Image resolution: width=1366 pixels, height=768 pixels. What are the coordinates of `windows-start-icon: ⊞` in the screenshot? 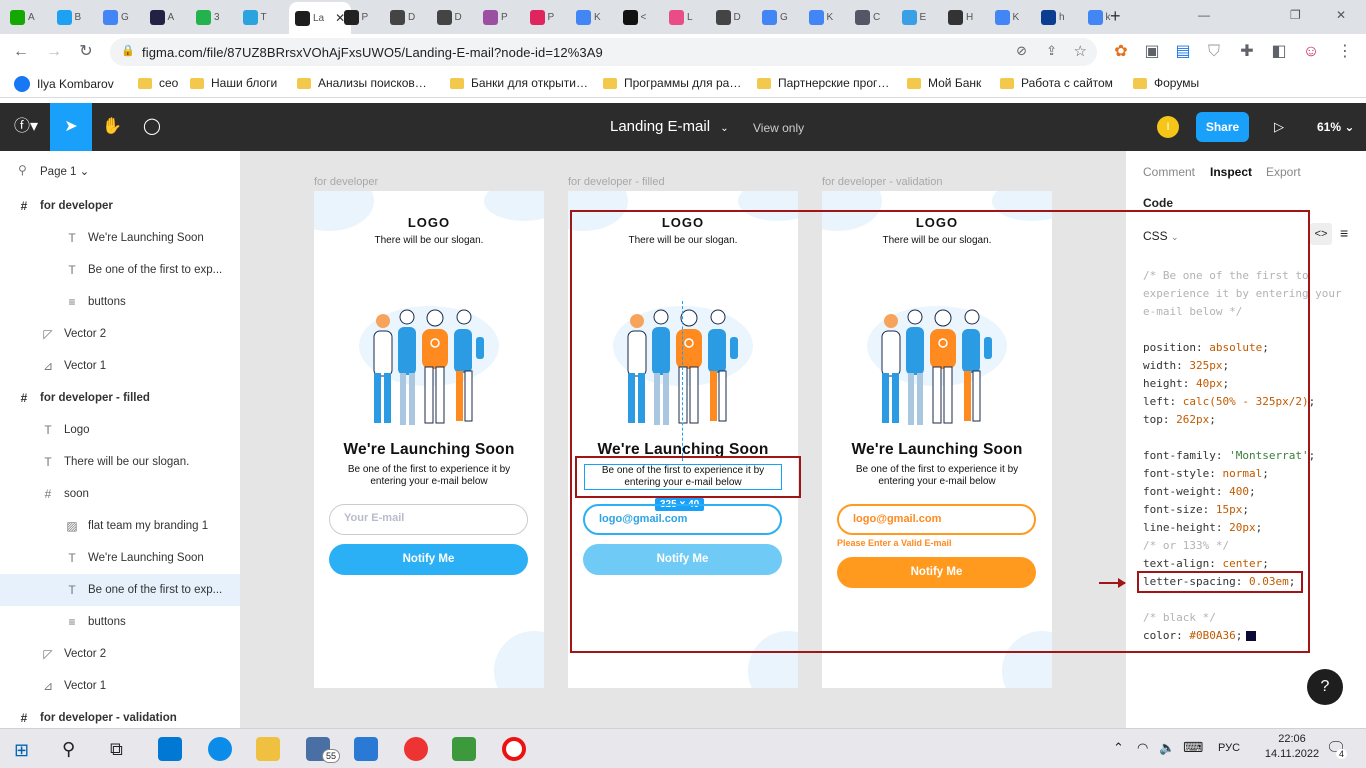 It's located at (21, 750).